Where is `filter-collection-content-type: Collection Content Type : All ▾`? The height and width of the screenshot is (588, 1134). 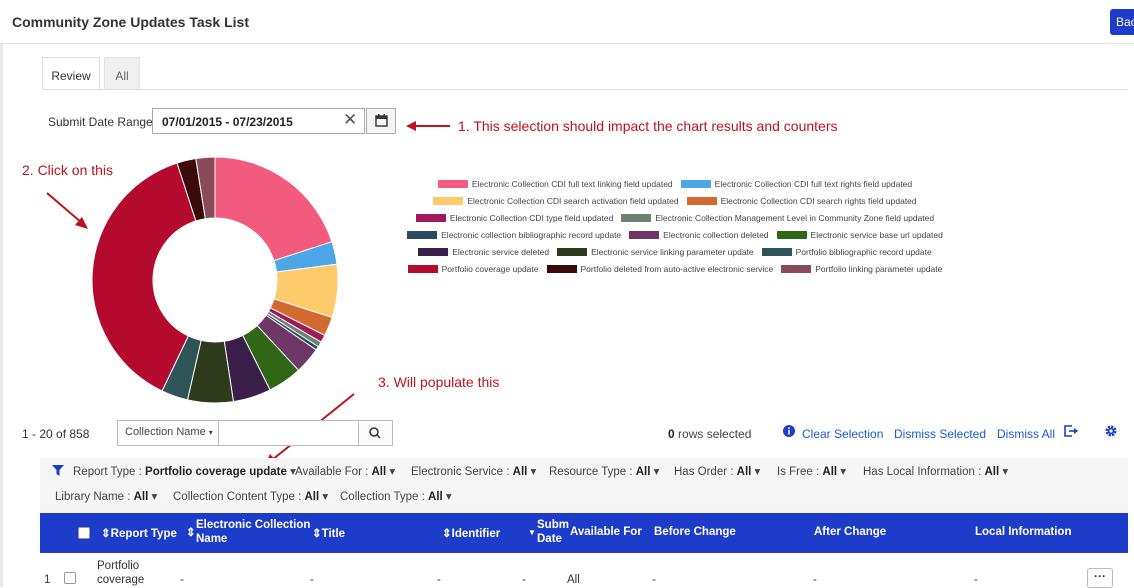
filter-collection-content-type: Collection Content Type : All ▾ is located at coordinates (250, 496).